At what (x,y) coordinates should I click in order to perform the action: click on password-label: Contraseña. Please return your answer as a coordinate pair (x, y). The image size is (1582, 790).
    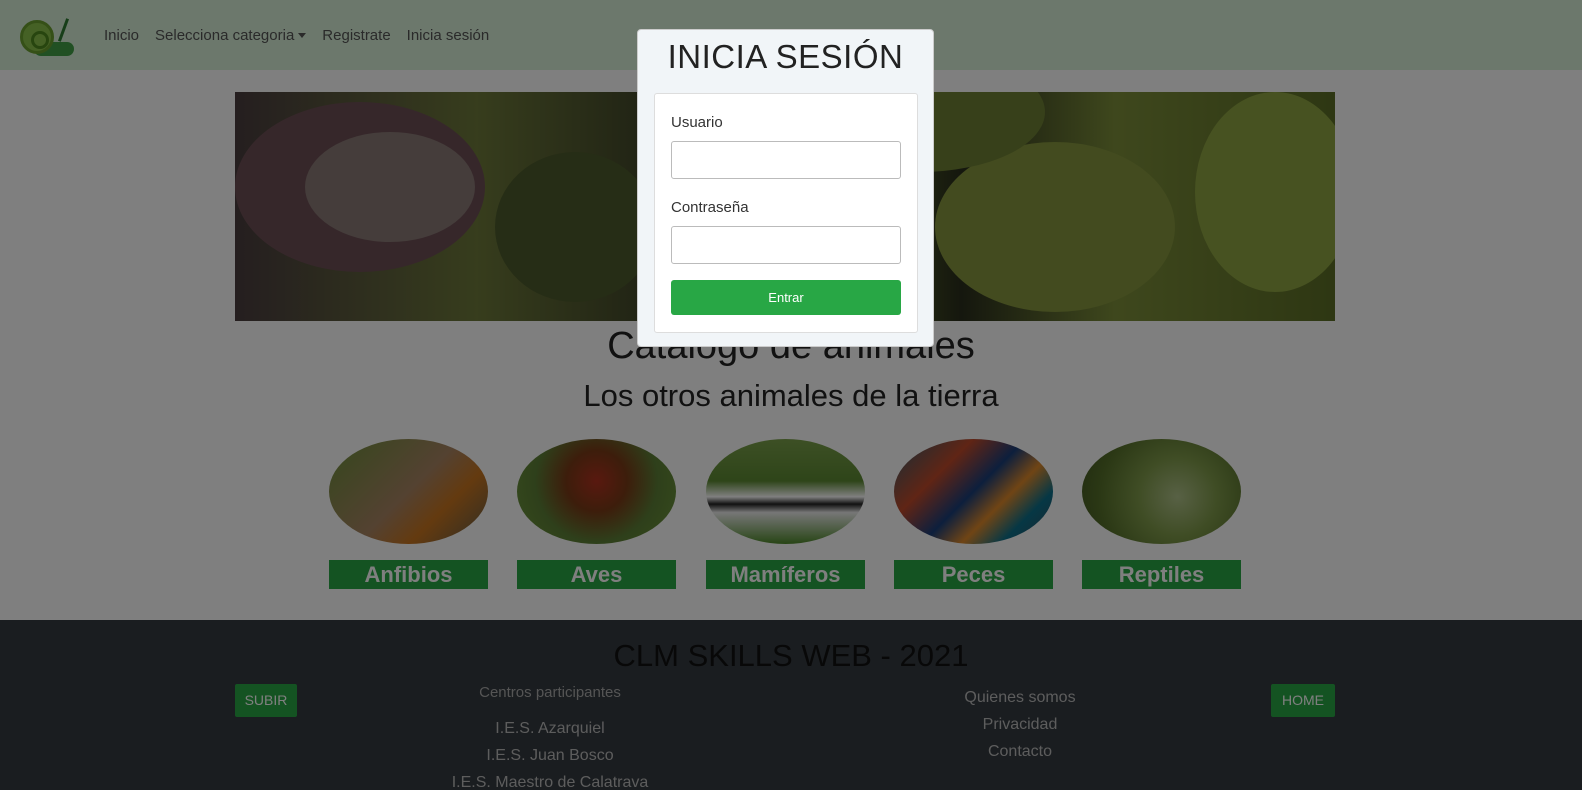
    Looking at the image, I should click on (710, 207).